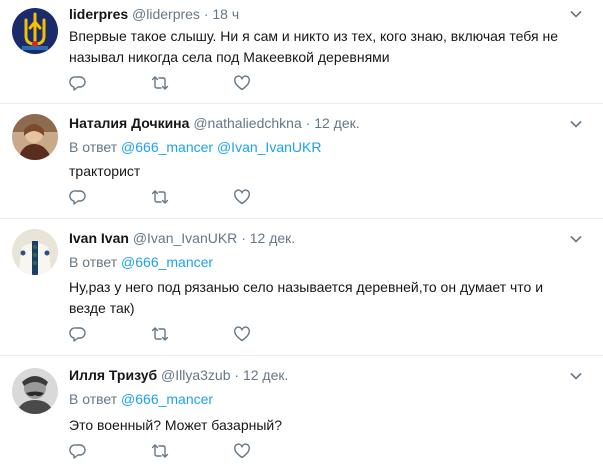 The height and width of the screenshot is (471, 603). What do you see at coordinates (225, 14) in the screenshot?
I see `timestamp: 18 ч` at bounding box center [225, 14].